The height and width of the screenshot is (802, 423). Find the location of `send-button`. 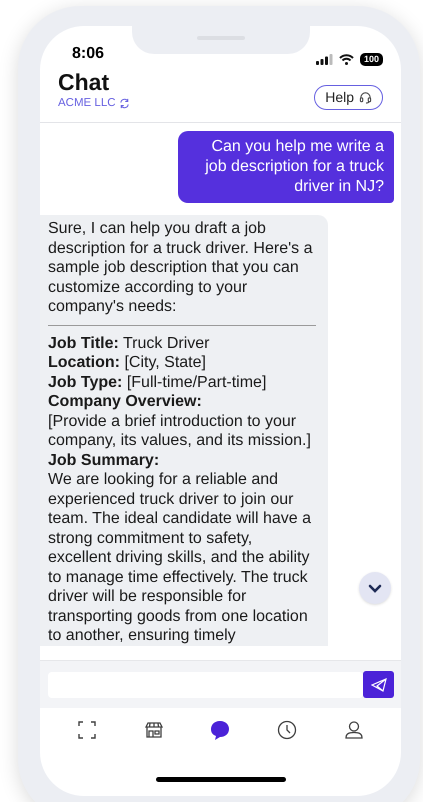

send-button is located at coordinates (378, 684).